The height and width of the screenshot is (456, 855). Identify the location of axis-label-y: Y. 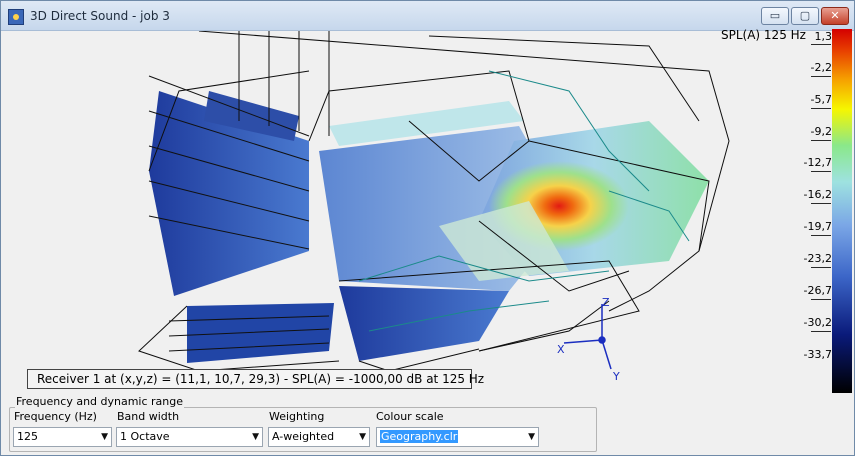
(616, 376).